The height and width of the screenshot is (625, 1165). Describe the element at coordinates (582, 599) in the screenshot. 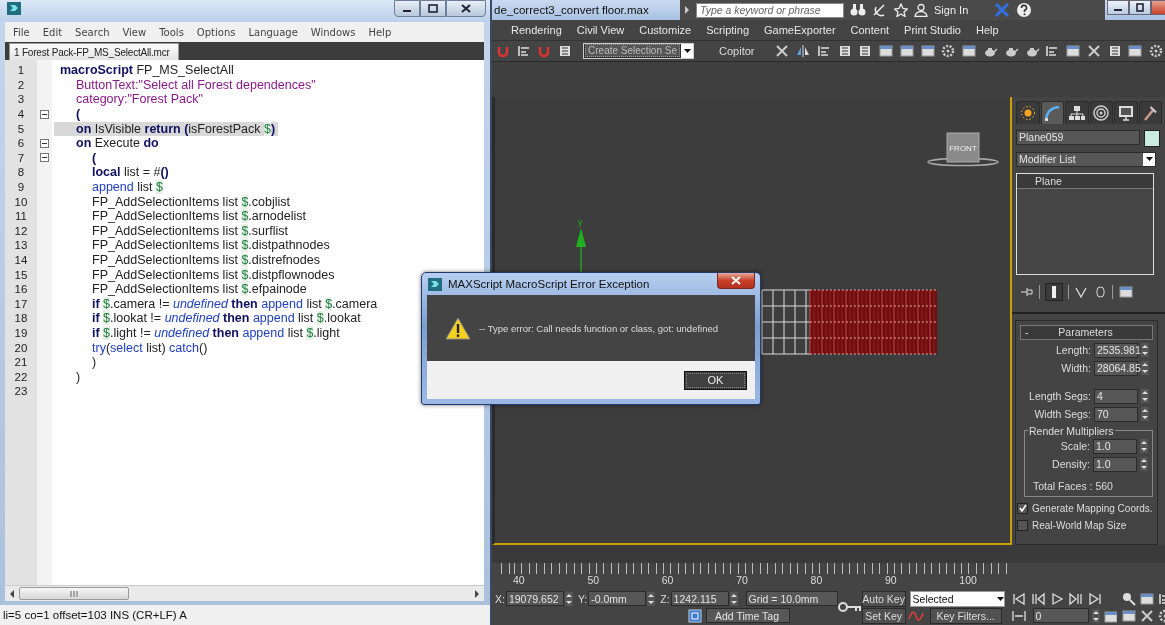

I see `coord-label: Y:` at that location.